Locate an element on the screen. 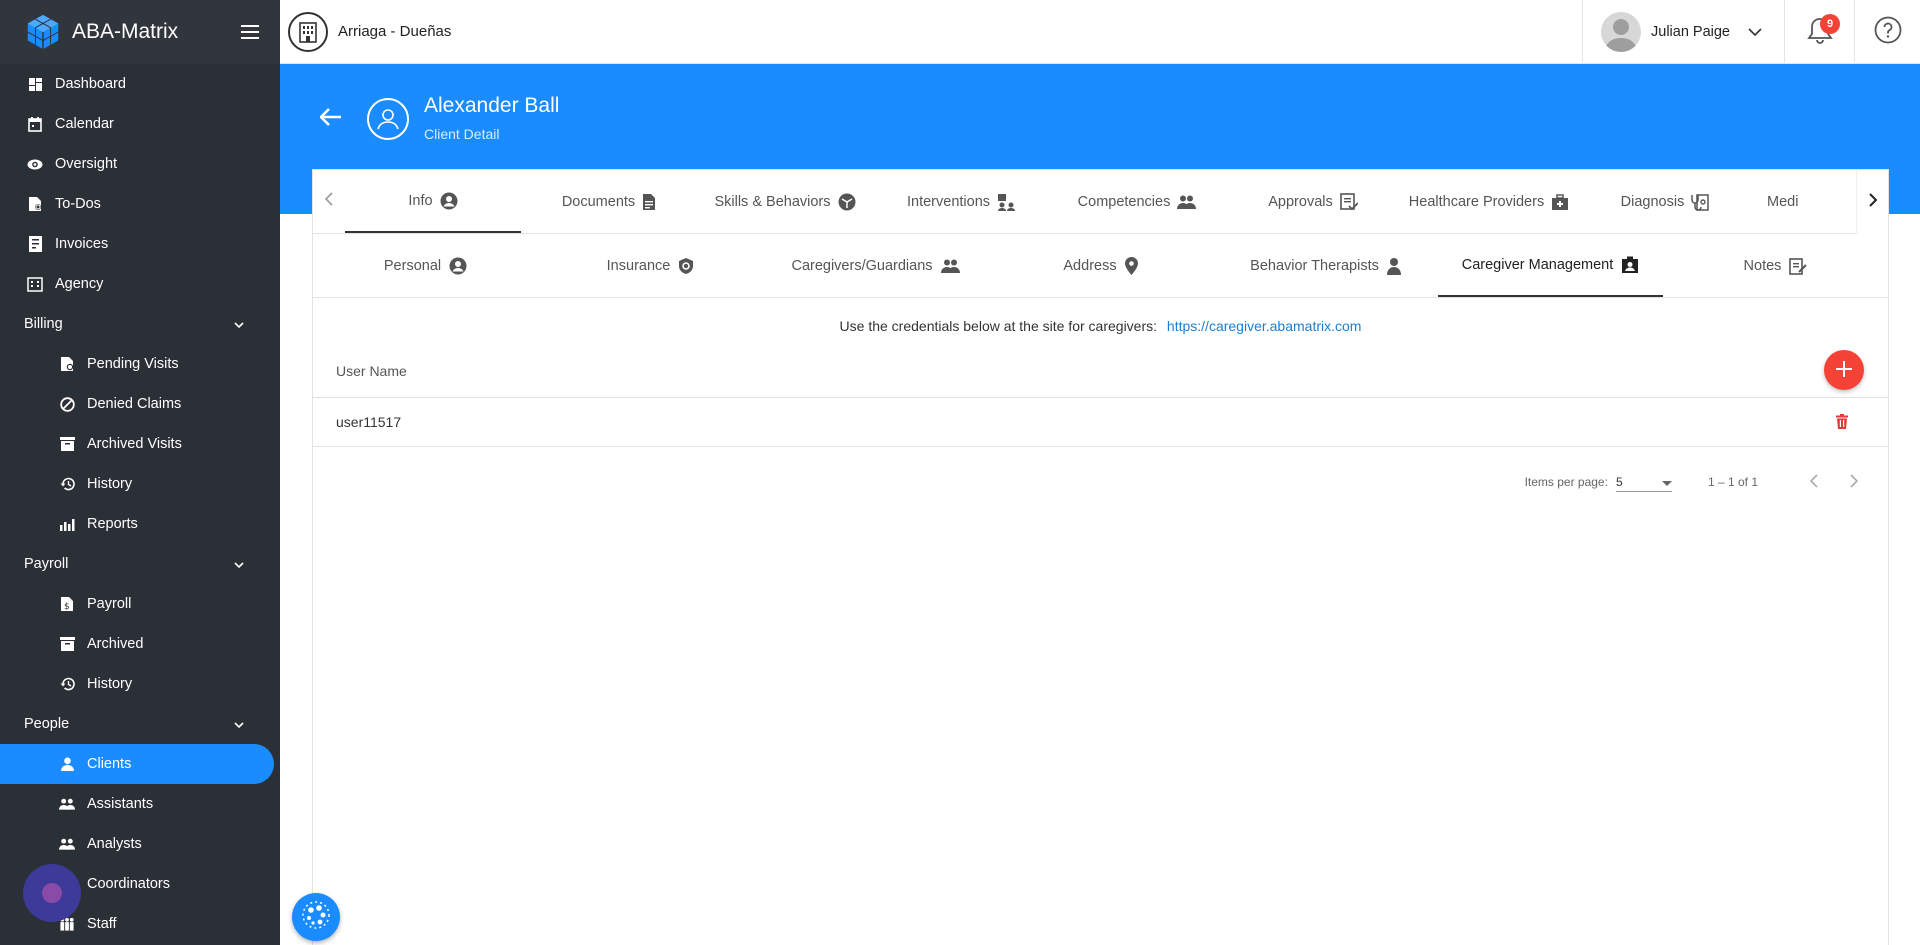  sidebar-item-label: History is located at coordinates (110, 484).